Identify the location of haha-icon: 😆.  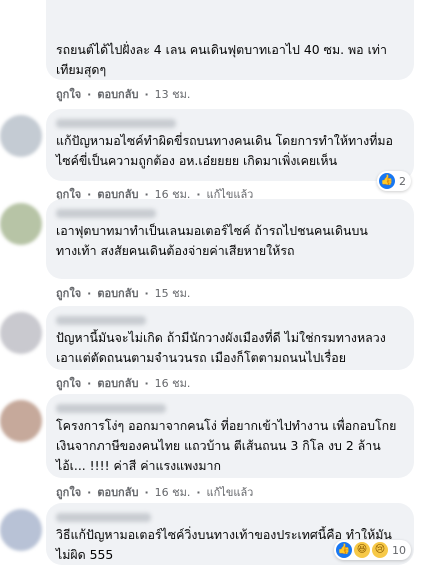
(362, 550).